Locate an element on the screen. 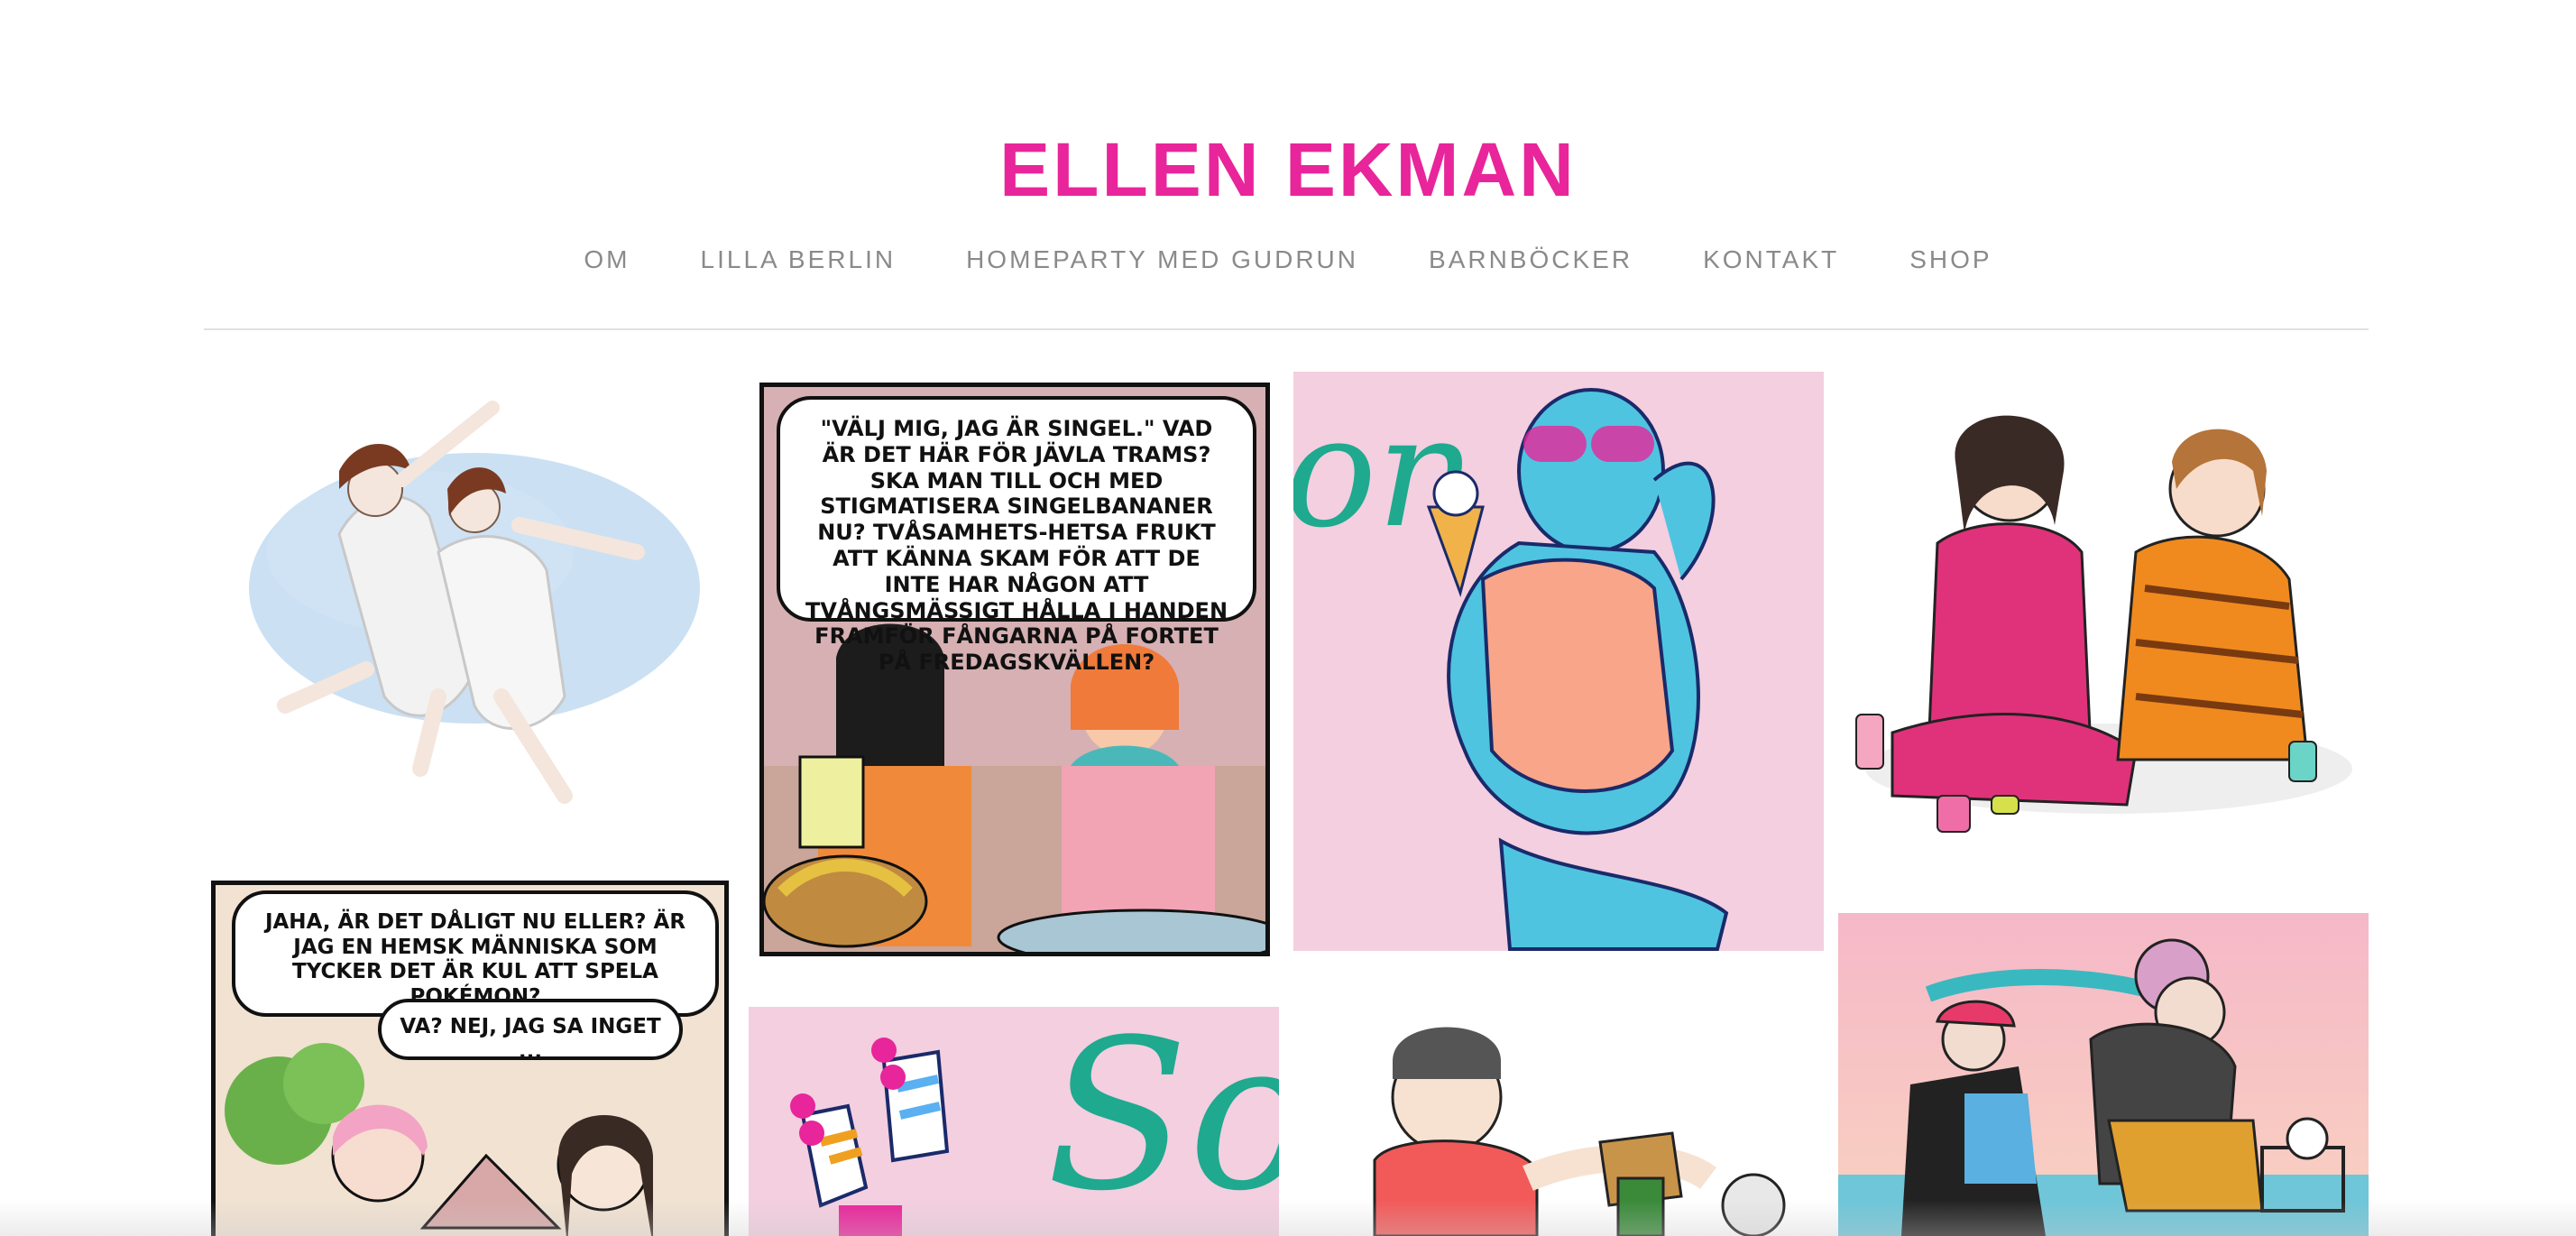 The image size is (2576, 1236). site-title: ELLEN EKMAN is located at coordinates (1288, 170).